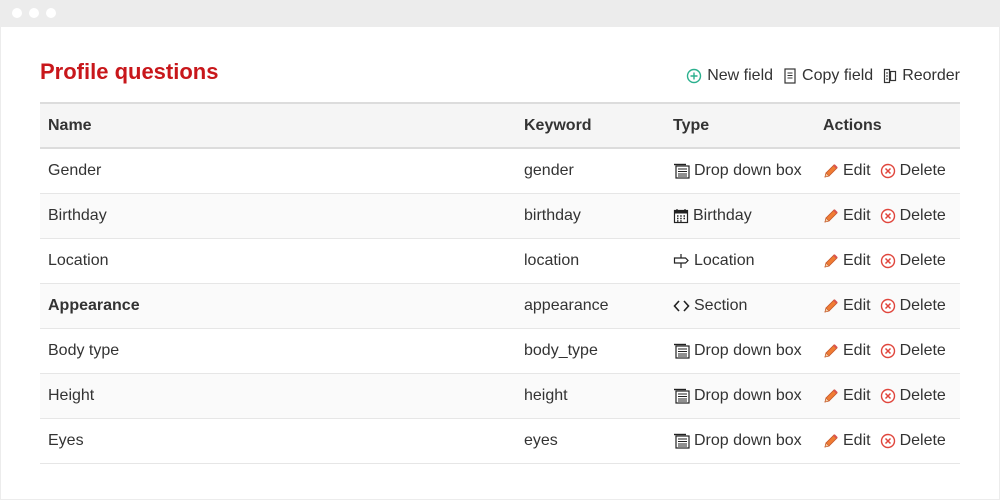 The height and width of the screenshot is (500, 1000). Describe the element at coordinates (278, 261) in the screenshot. I see `name-cell: Location` at that location.